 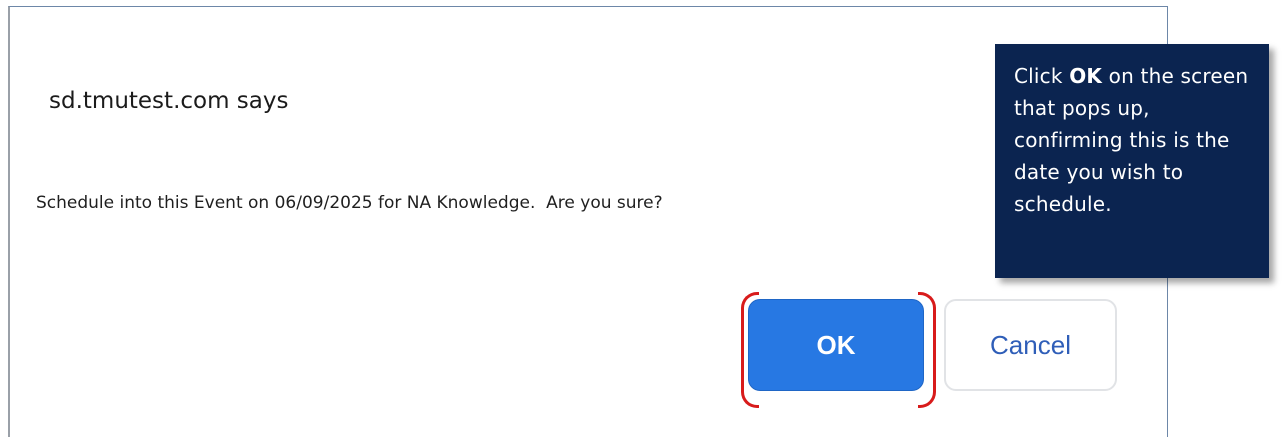 I want to click on dialog-title: sd.tmutest.com says, so click(x=169, y=101).